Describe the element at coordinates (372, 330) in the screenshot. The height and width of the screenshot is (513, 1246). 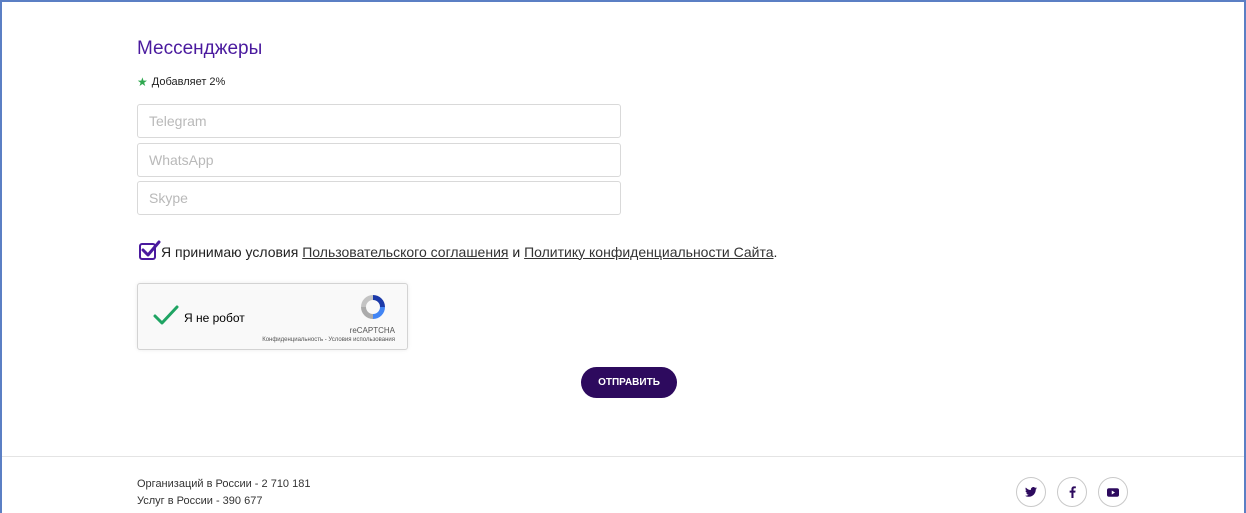
I see `recaptcha-brand: reCAPTCHA` at that location.